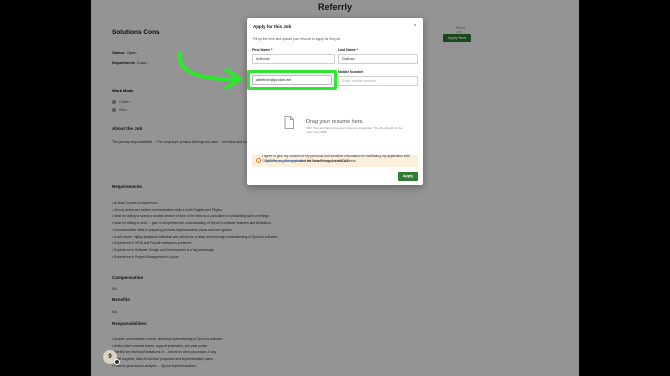 The image size is (670, 376). I want to click on mobile-number-field: Enter mobile number, so click(378, 81).